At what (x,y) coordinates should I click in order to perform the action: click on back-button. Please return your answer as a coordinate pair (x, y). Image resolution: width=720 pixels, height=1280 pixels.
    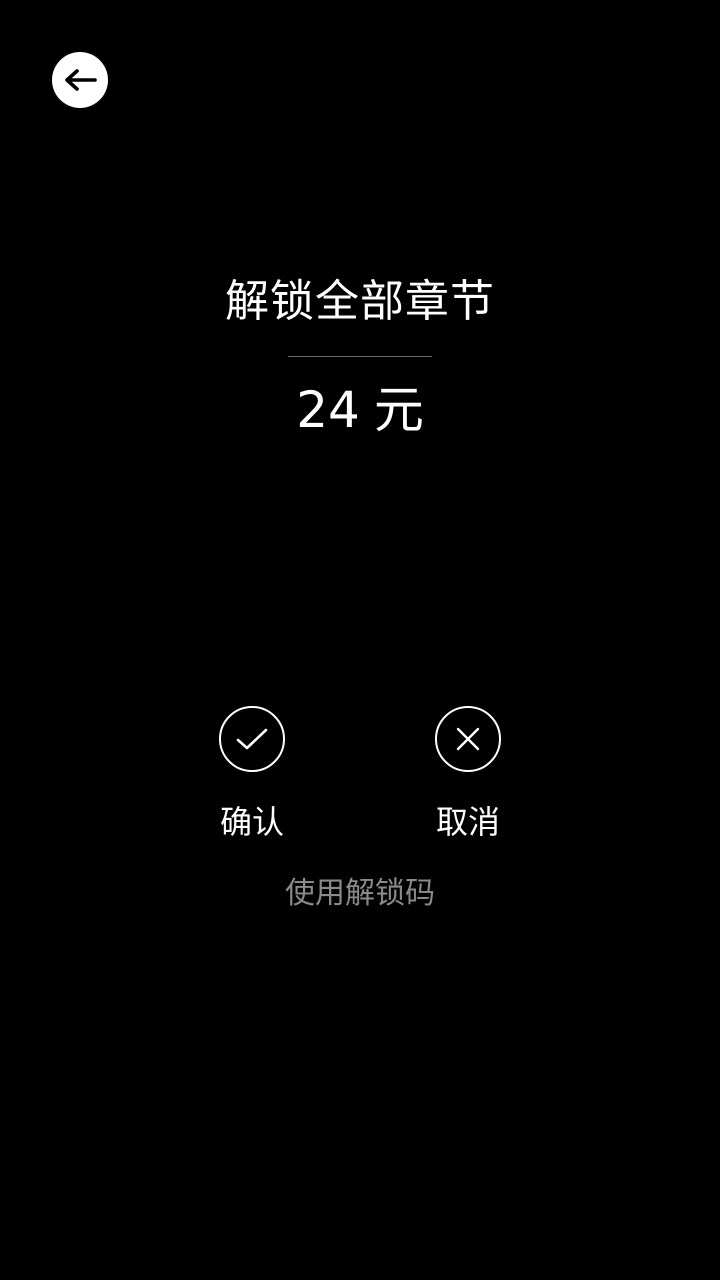
    Looking at the image, I should click on (80, 80).